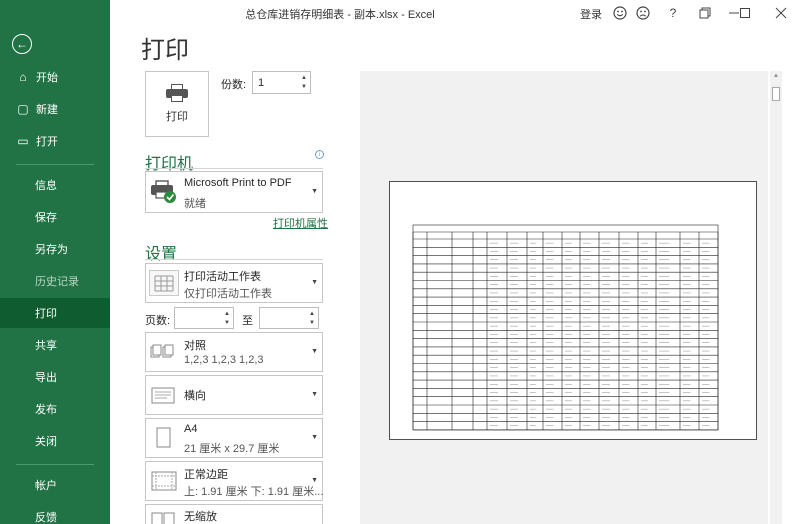 The width and height of the screenshot is (800, 524). What do you see at coordinates (222, 277) in the screenshot?
I see `print-what-title: 打印活动工作表` at bounding box center [222, 277].